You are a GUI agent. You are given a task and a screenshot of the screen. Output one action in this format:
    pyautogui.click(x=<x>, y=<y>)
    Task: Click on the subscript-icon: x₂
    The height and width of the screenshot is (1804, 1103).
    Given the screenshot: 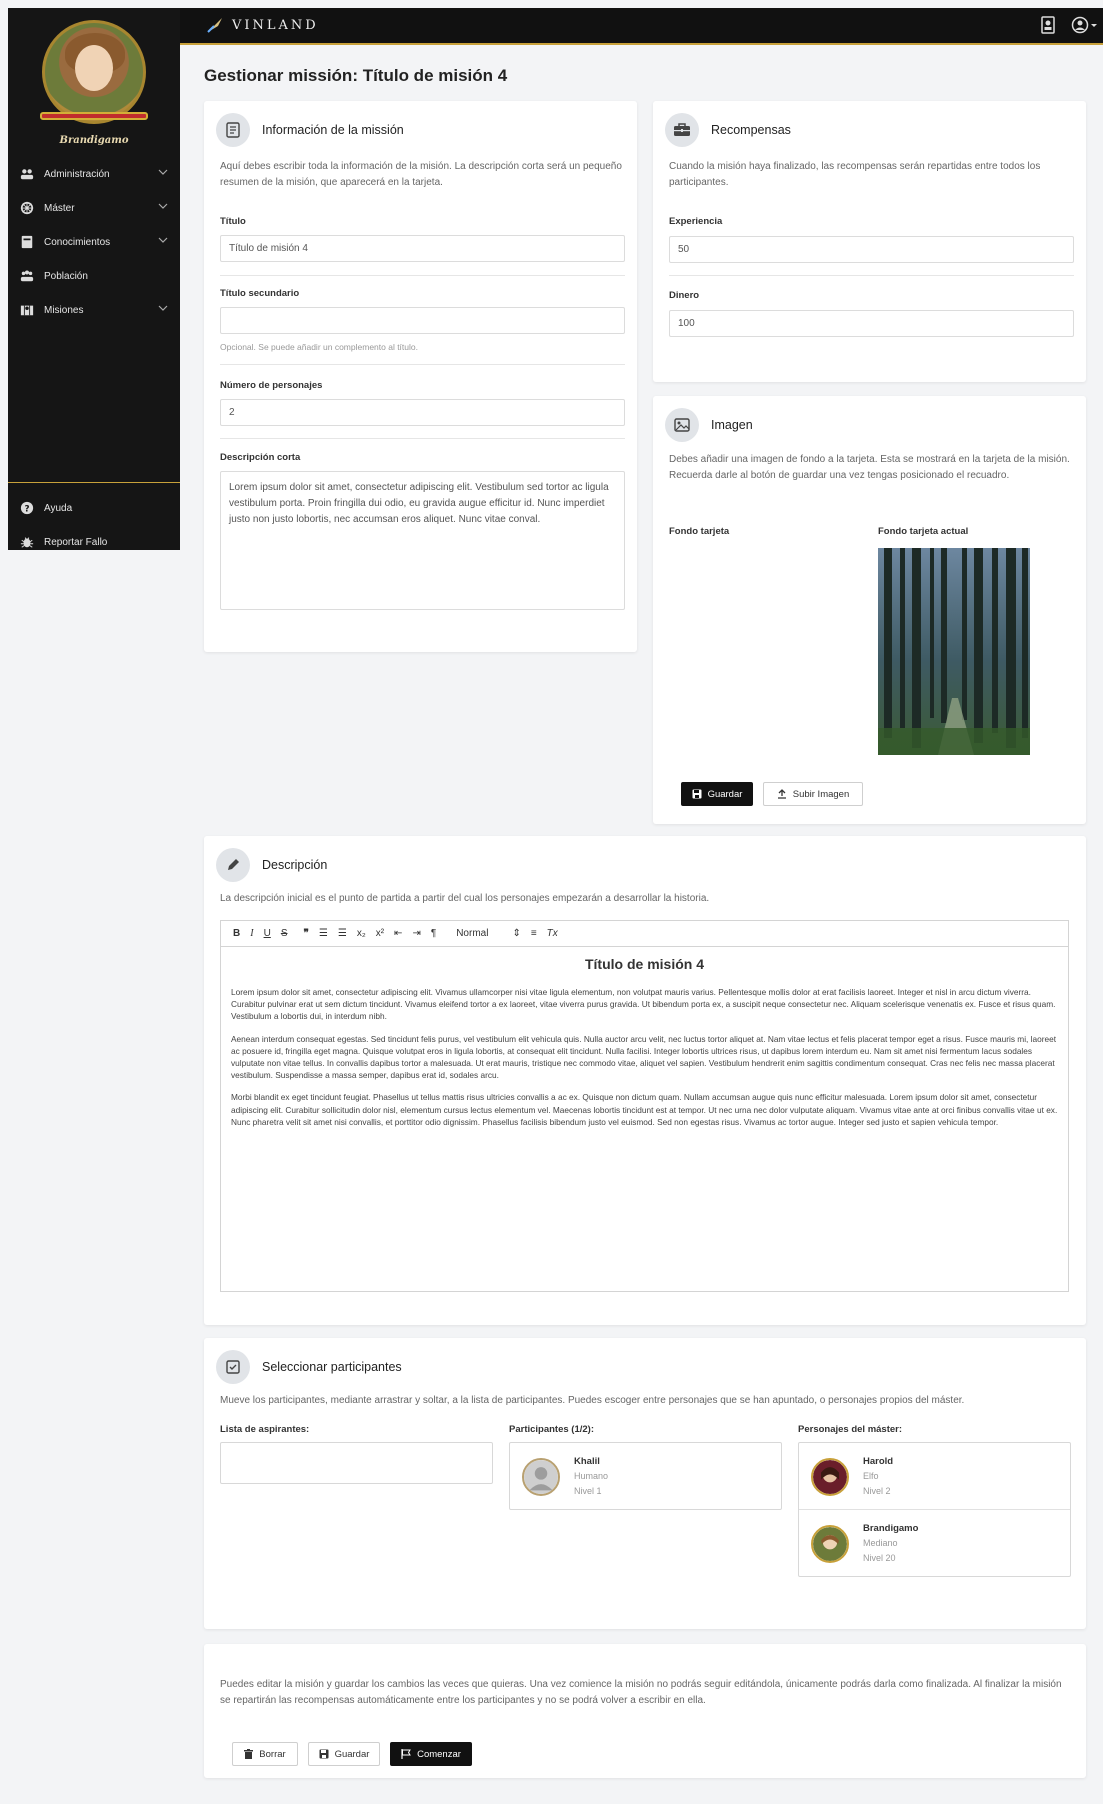 What is the action you would take?
    pyautogui.click(x=361, y=933)
    